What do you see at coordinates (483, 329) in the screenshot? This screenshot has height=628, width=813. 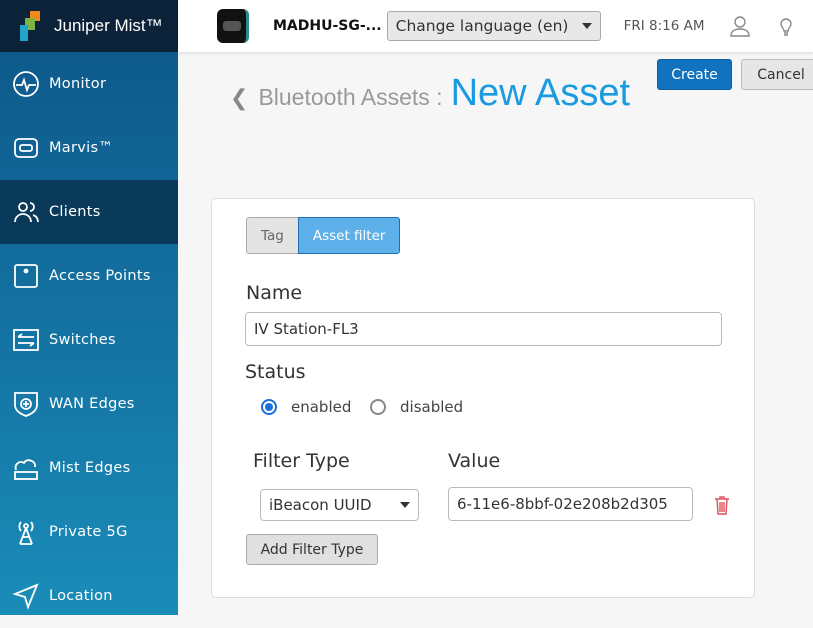 I see `name-input: IV Station-FL3` at bounding box center [483, 329].